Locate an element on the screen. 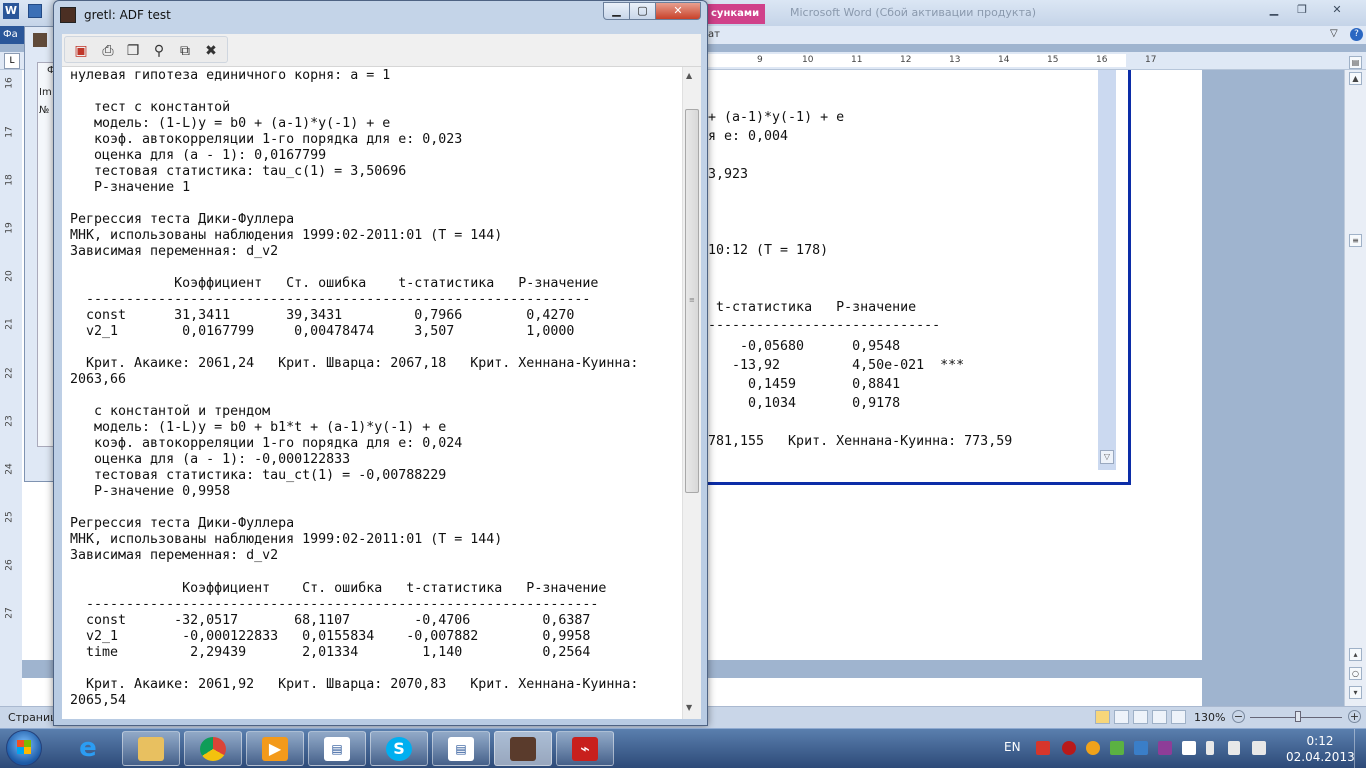  ruler-number: 10 is located at coordinates (808, 60).